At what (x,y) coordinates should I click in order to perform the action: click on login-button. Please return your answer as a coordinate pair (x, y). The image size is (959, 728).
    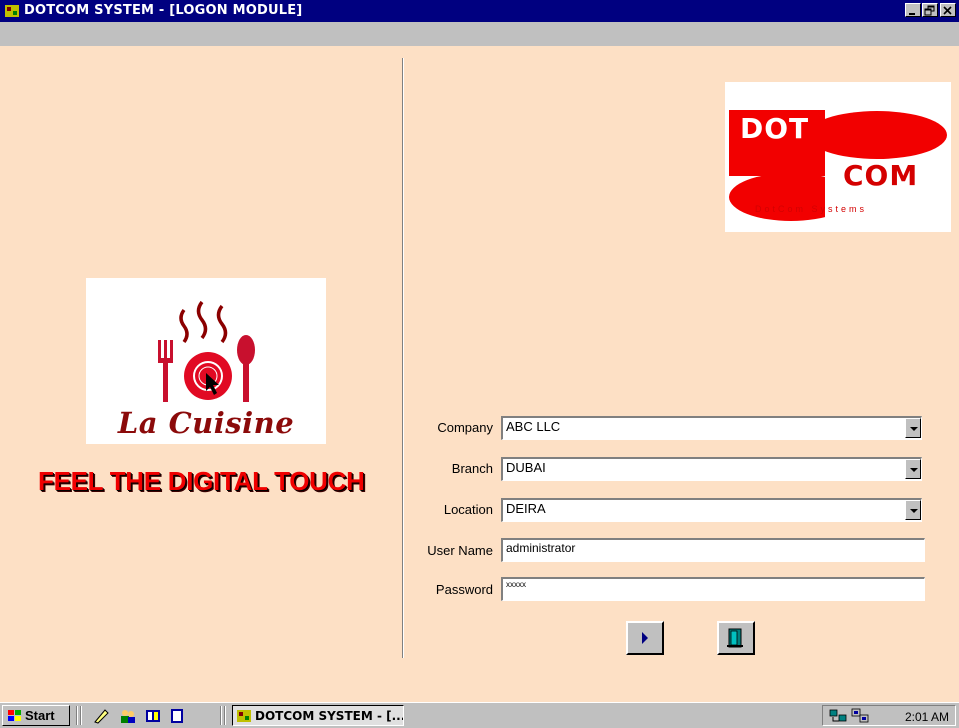
    Looking at the image, I should click on (645, 638).